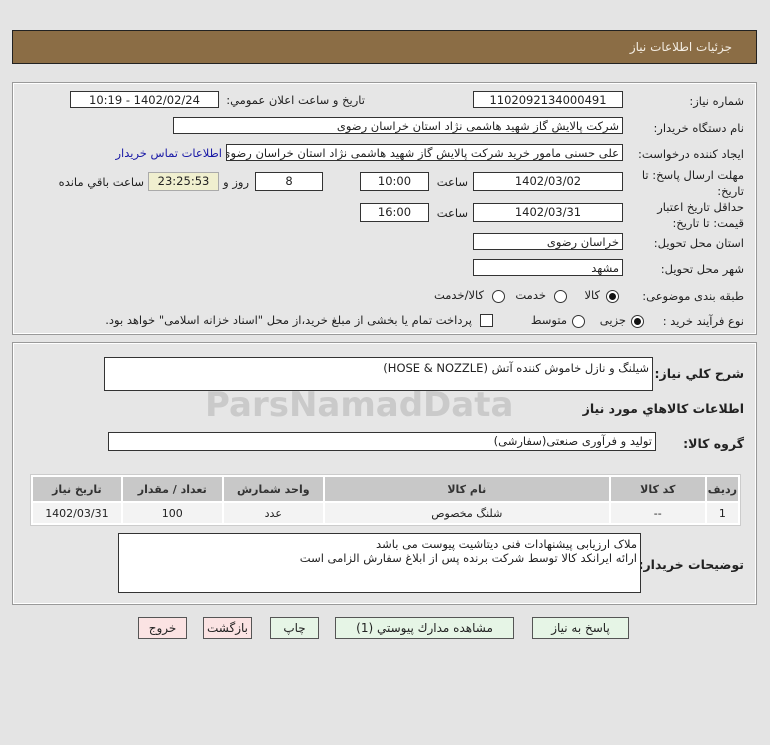 The width and height of the screenshot is (770, 745). Describe the element at coordinates (713, 443) in the screenshot. I see `group-label: گروه کالا:` at that location.